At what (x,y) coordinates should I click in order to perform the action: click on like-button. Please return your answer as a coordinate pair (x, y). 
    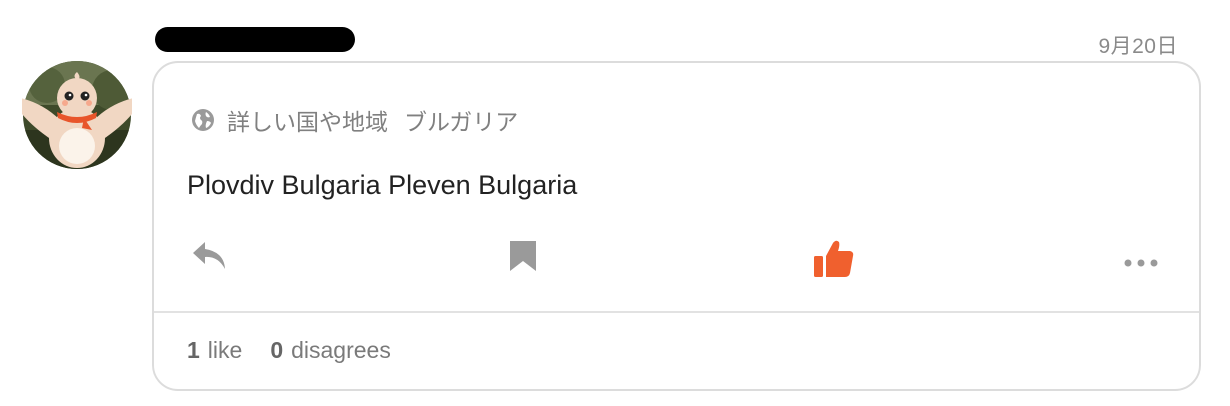
    Looking at the image, I should click on (834, 261).